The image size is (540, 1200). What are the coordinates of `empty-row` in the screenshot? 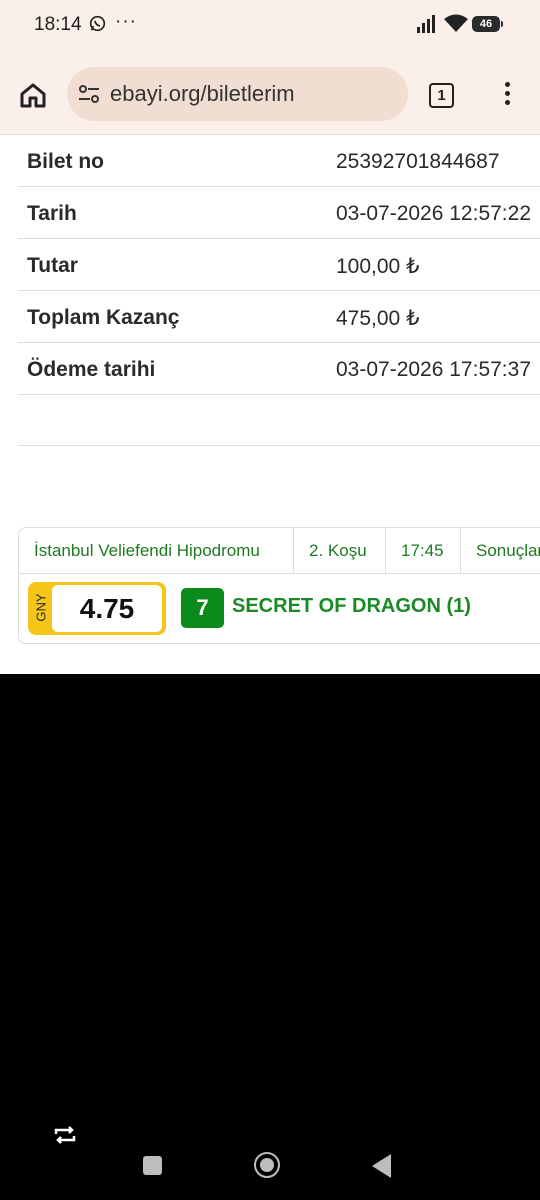 It's located at (279, 420).